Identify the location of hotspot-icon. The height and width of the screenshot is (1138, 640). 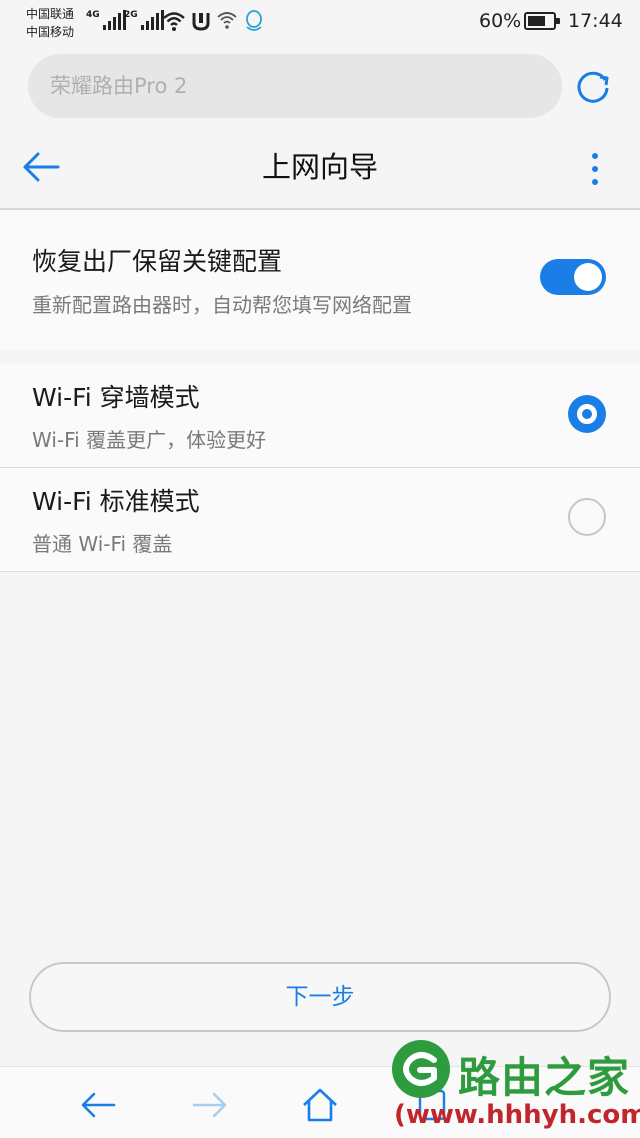
(227, 20).